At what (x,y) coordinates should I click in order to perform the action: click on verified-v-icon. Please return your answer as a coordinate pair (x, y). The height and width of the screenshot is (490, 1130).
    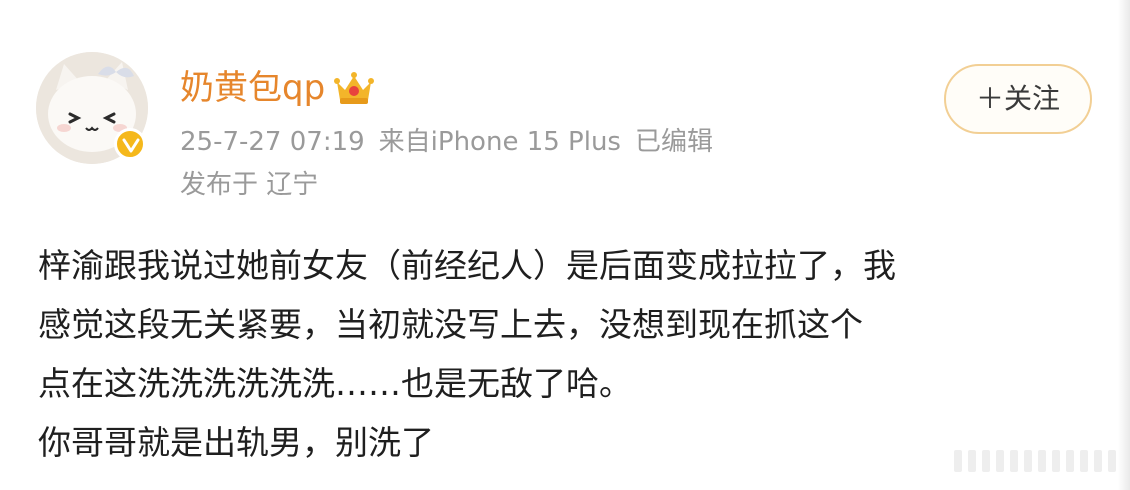
    Looking at the image, I should click on (130, 144).